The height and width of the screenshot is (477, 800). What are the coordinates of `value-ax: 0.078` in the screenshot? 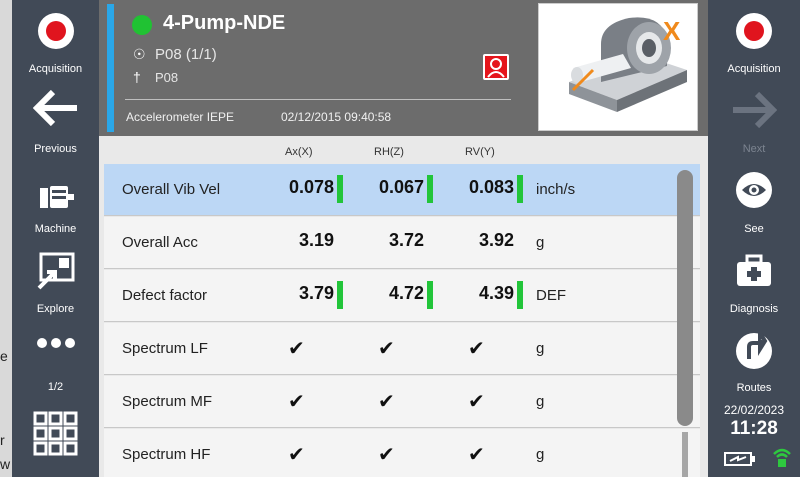 It's located at (311, 187).